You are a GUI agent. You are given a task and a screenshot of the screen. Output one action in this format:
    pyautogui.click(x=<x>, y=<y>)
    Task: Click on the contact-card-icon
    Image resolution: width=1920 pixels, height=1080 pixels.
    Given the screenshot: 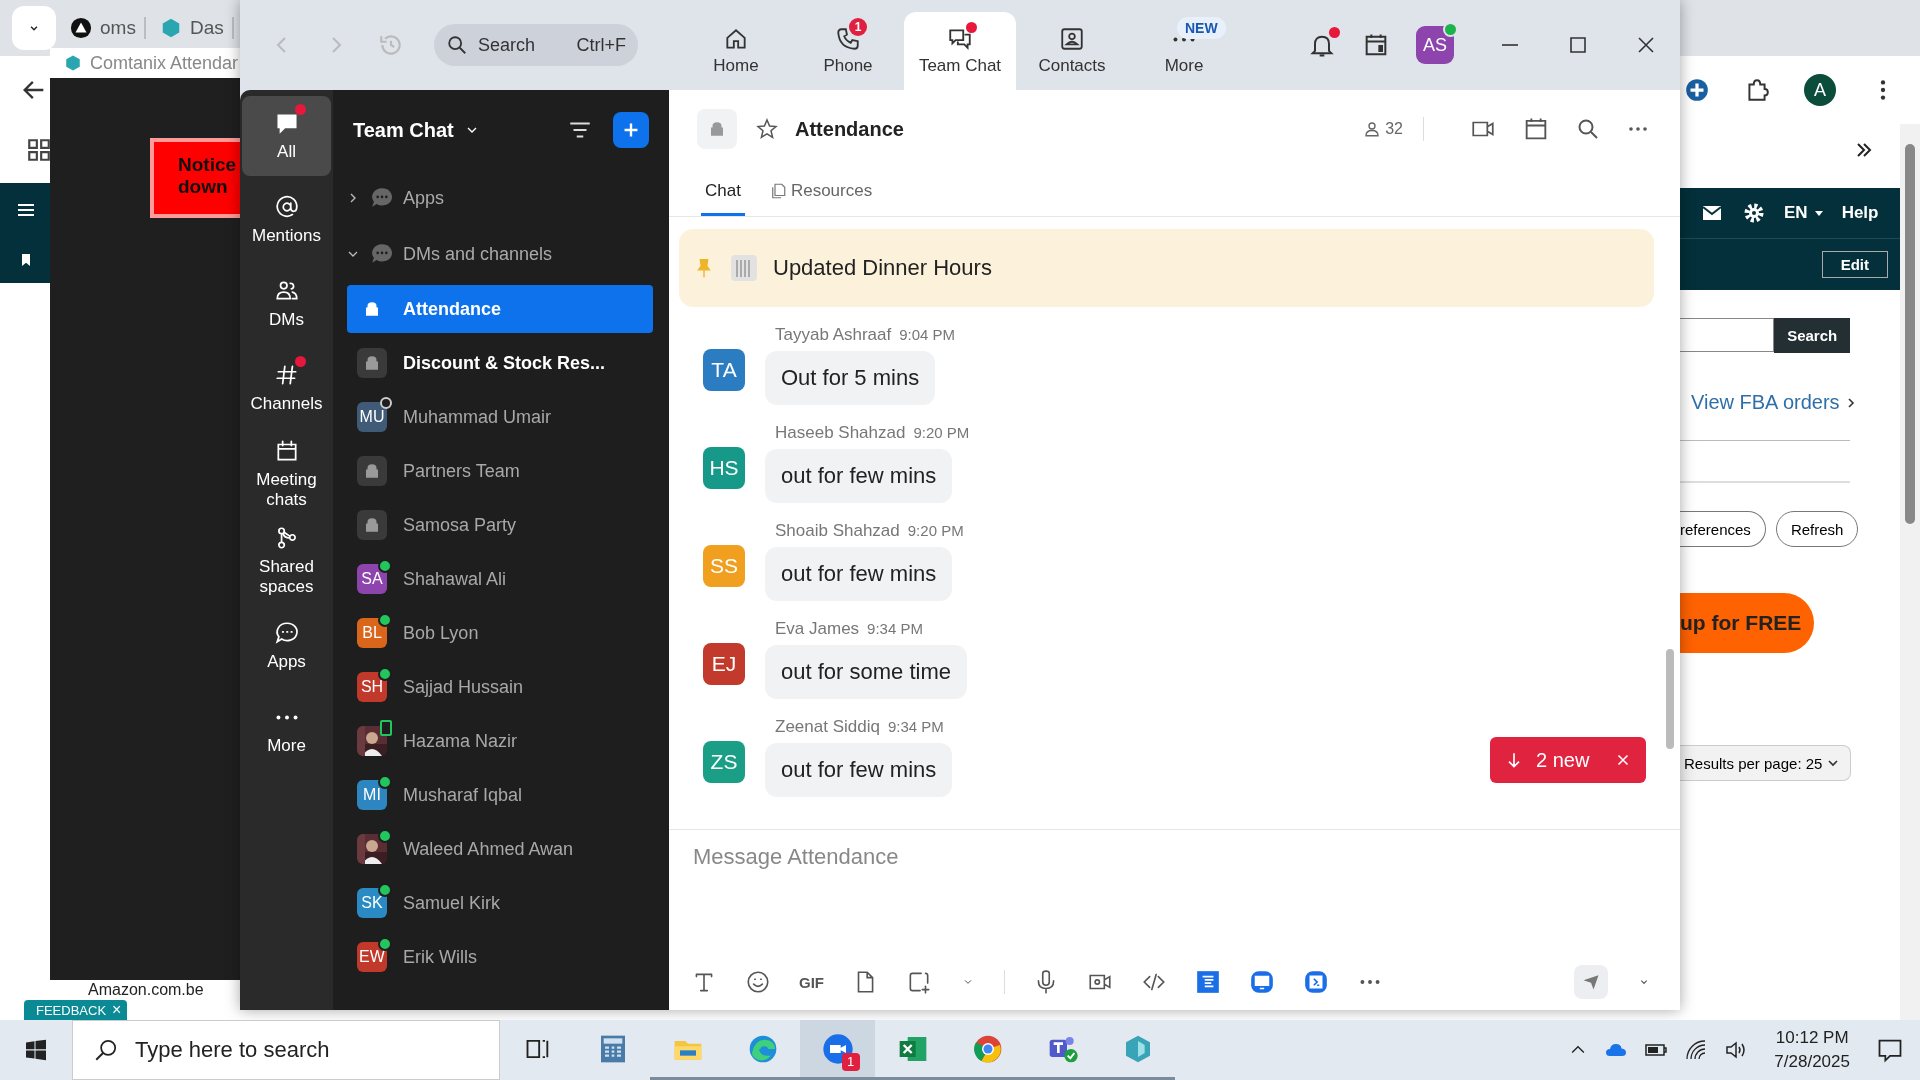 What is the action you would take?
    pyautogui.click(x=1072, y=39)
    